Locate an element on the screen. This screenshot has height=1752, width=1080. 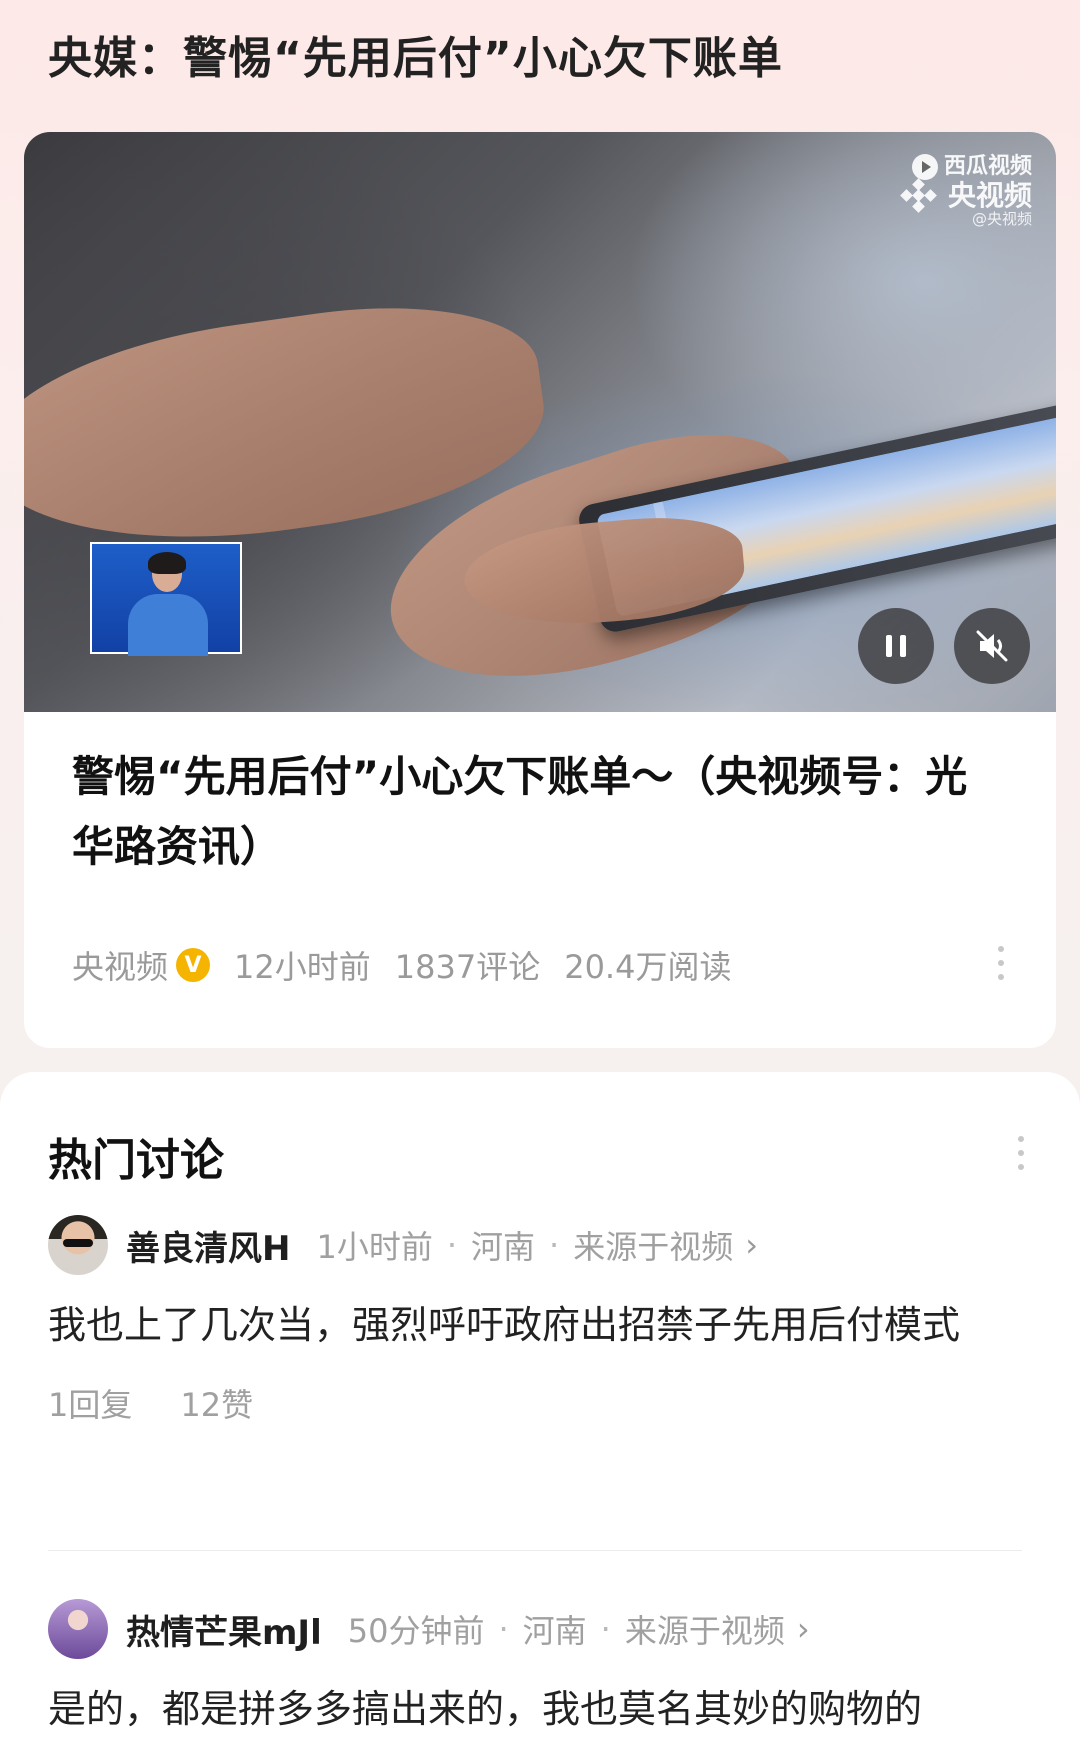
read-count: 20.4万阅读 is located at coordinates (648, 967).